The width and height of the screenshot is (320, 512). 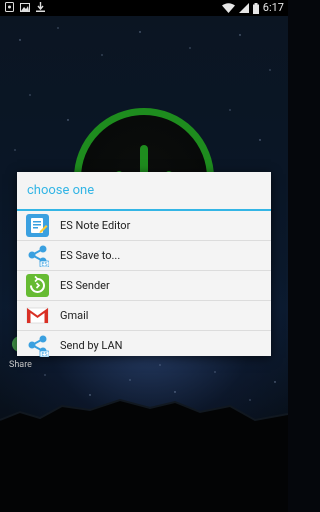 I want to click on send-by-lan-icon: ES, so click(x=38, y=346).